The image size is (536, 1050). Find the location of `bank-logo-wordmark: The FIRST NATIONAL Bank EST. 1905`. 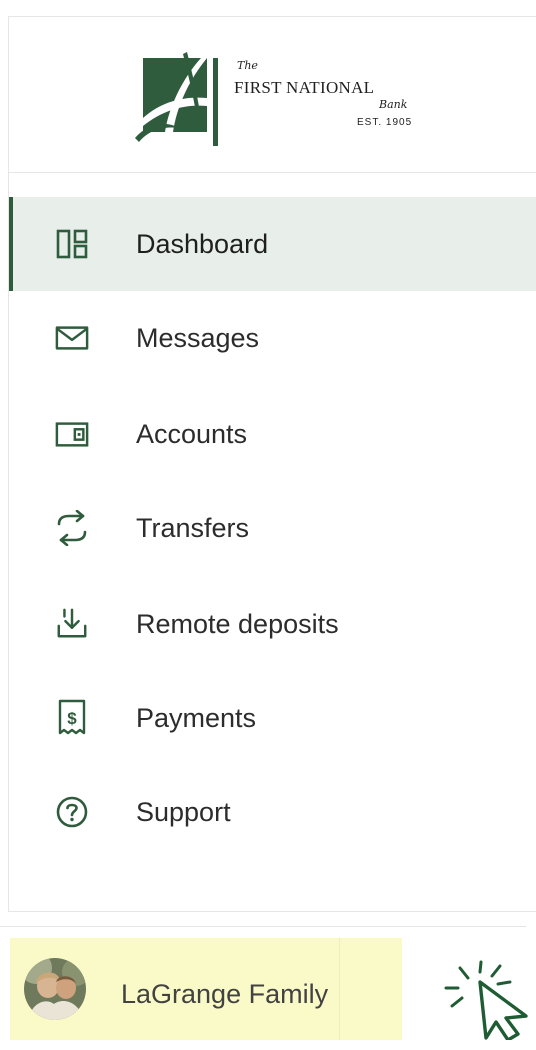

bank-logo-wordmark: The FIRST NATIONAL Bank EST. 1905 is located at coordinates (325, 99).